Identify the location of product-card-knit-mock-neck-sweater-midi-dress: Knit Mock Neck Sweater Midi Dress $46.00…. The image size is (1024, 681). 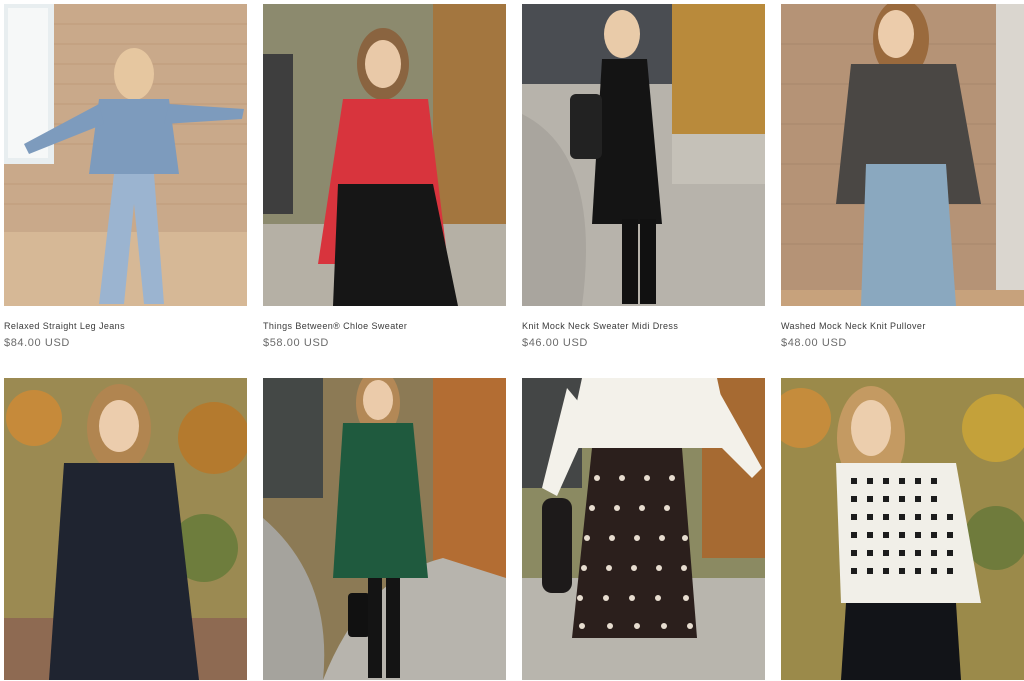
(643, 177).